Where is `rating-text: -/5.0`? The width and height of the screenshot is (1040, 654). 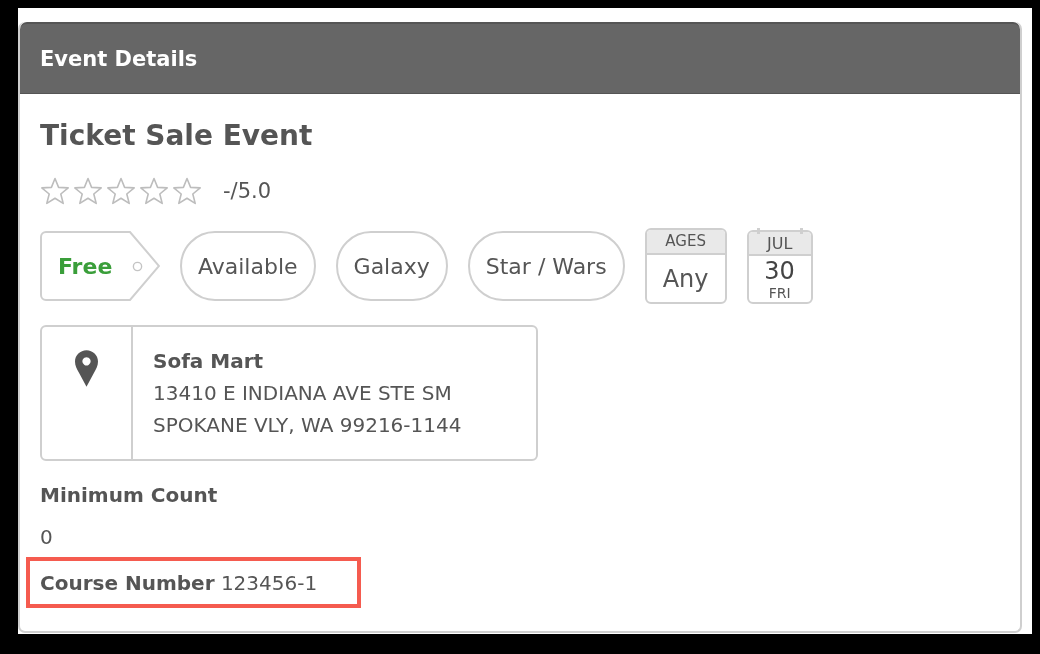
rating-text: -/5.0 is located at coordinates (247, 191).